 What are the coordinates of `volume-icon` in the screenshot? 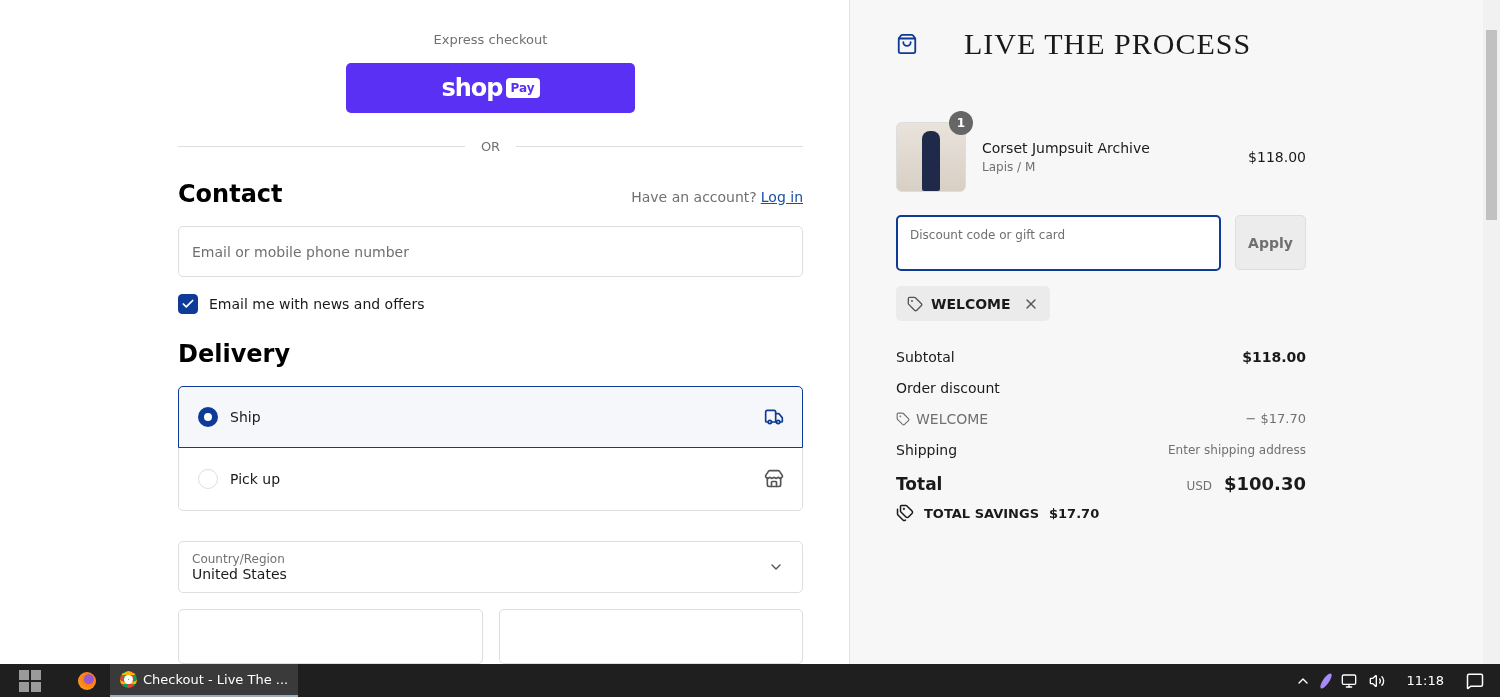 It's located at (1376, 680).